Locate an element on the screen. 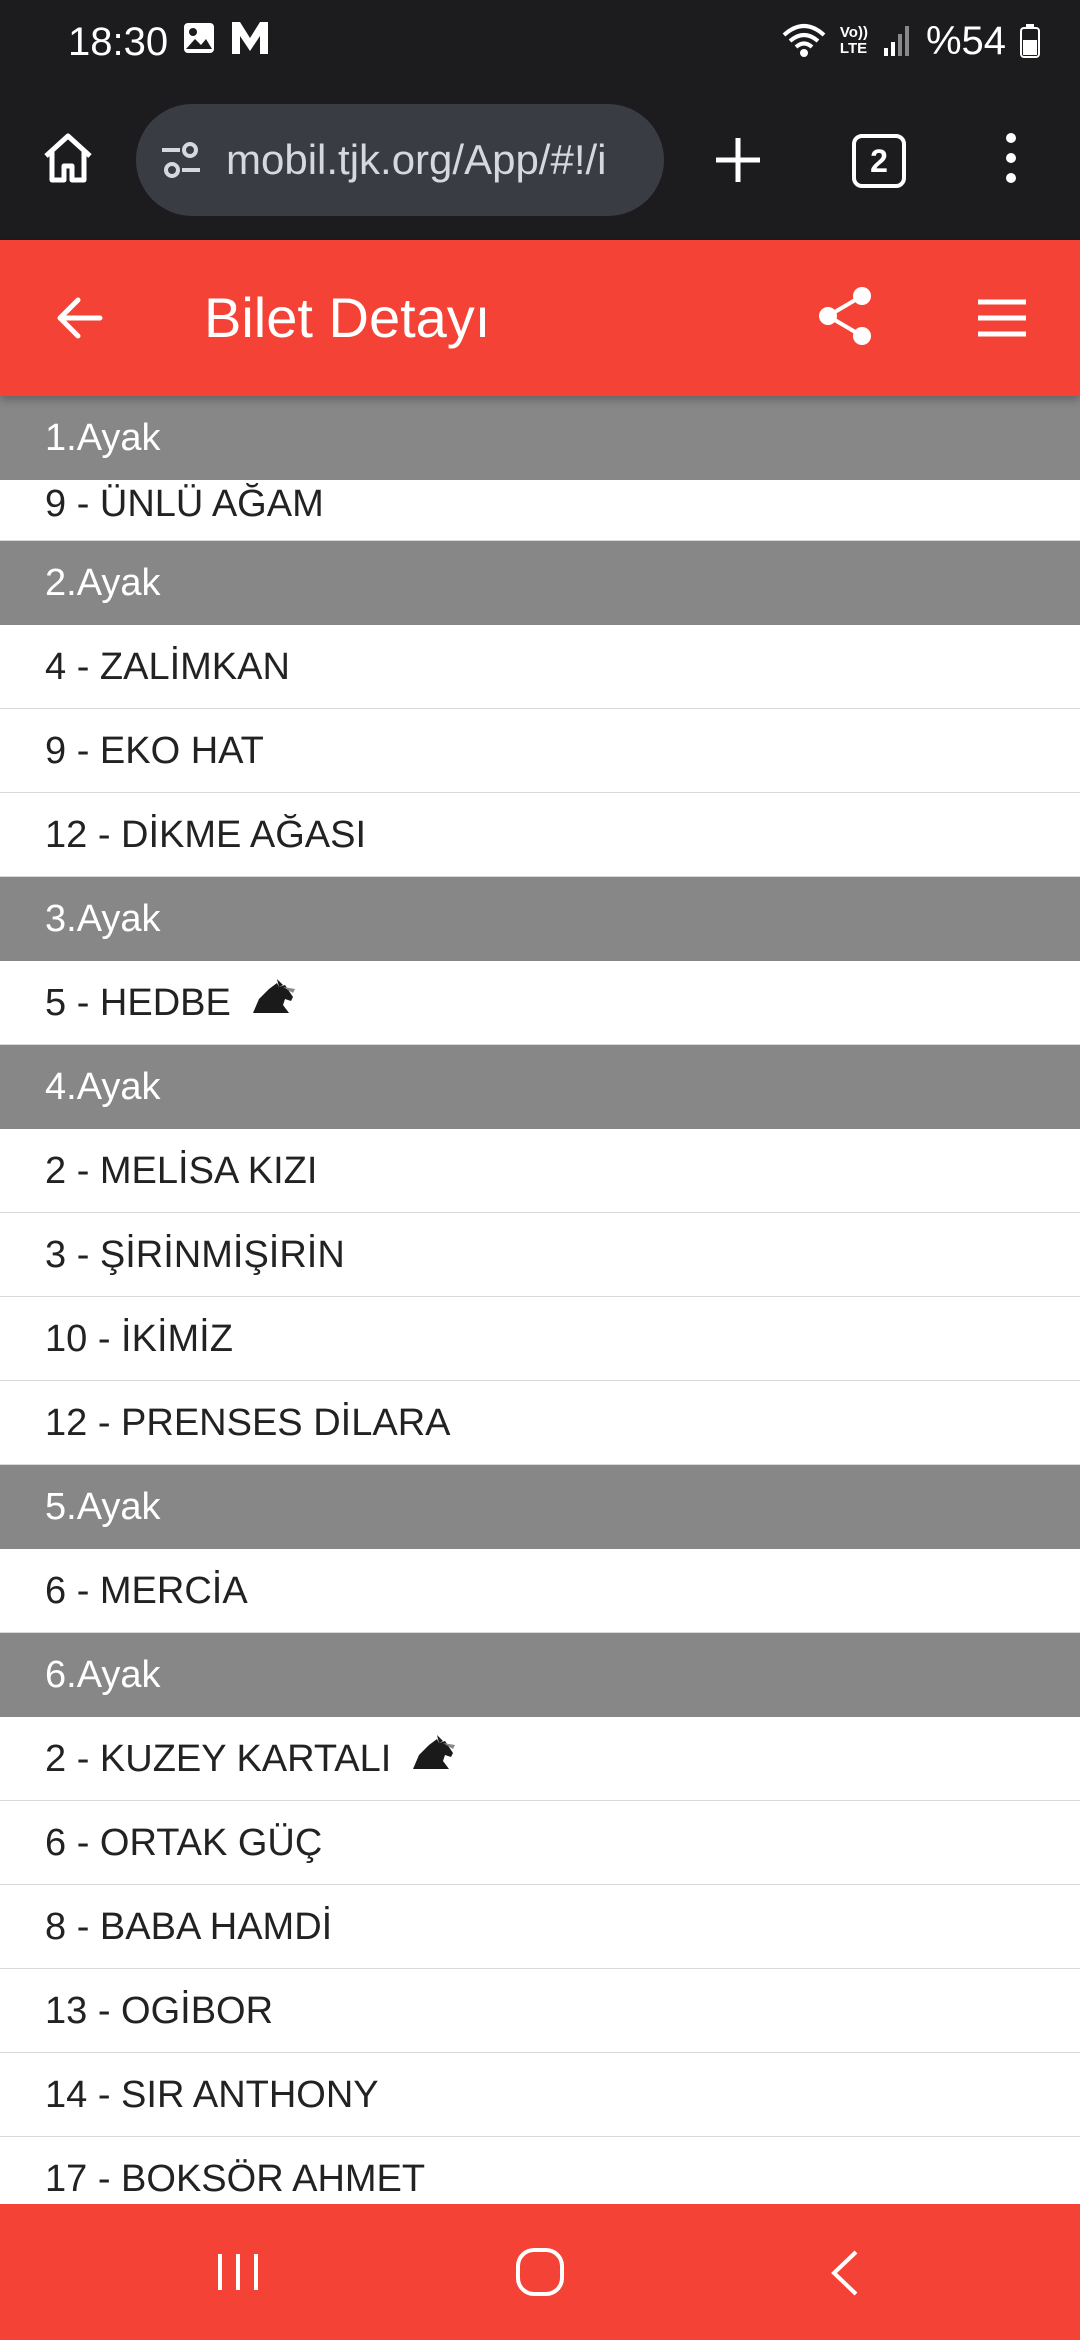 The height and width of the screenshot is (2340, 1080). list-item-label: 2 - MELİSA KIZI is located at coordinates (181, 1170).